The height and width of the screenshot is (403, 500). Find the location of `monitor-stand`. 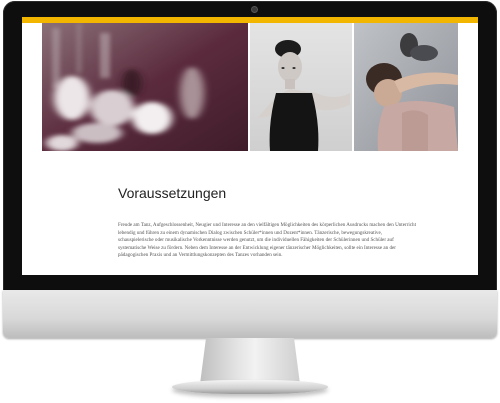

monitor-stand is located at coordinates (250, 361).